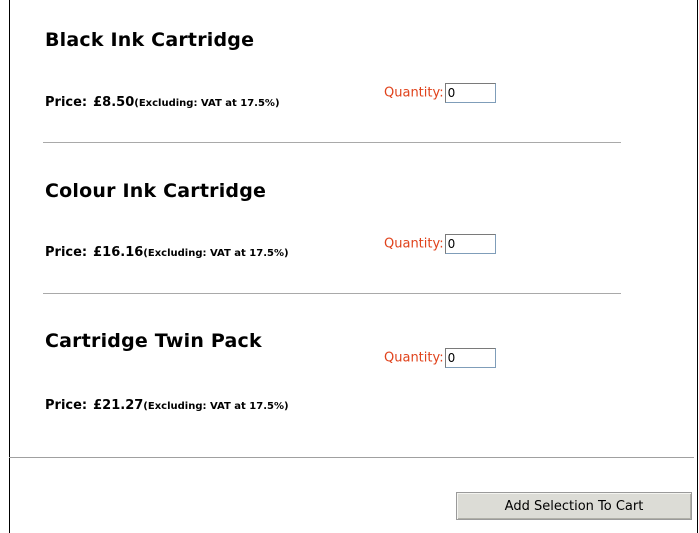 This screenshot has height=533, width=699. I want to click on product-price: Price: £8.50(Excluding: VAT at 17.5%), so click(162, 102).